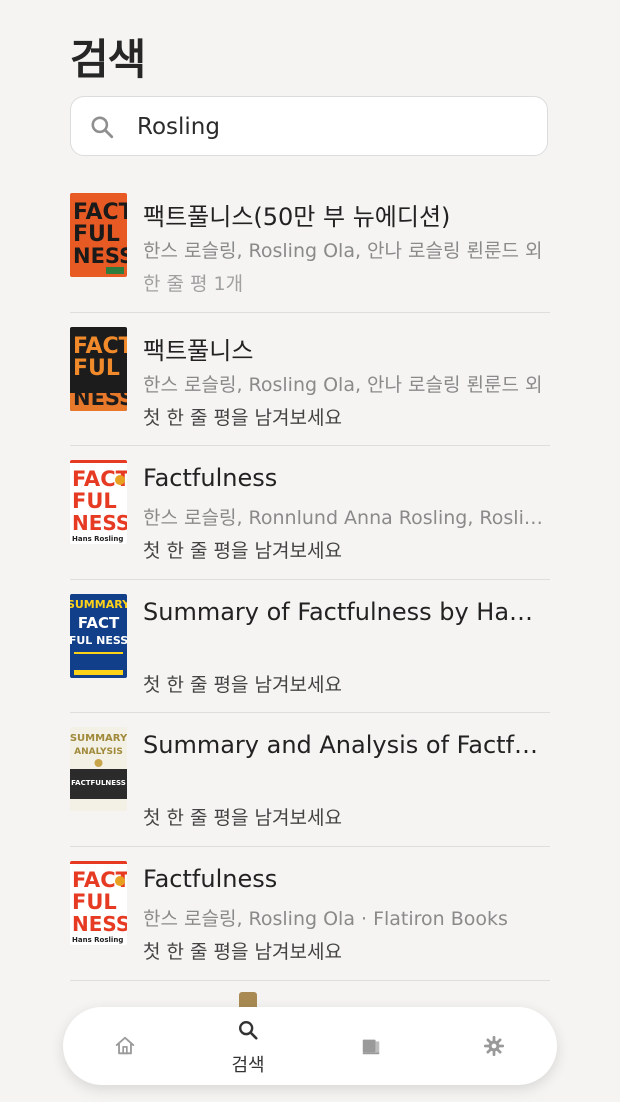  What do you see at coordinates (98, 640) in the screenshot?
I see `cover-text: FUL NESS` at bounding box center [98, 640].